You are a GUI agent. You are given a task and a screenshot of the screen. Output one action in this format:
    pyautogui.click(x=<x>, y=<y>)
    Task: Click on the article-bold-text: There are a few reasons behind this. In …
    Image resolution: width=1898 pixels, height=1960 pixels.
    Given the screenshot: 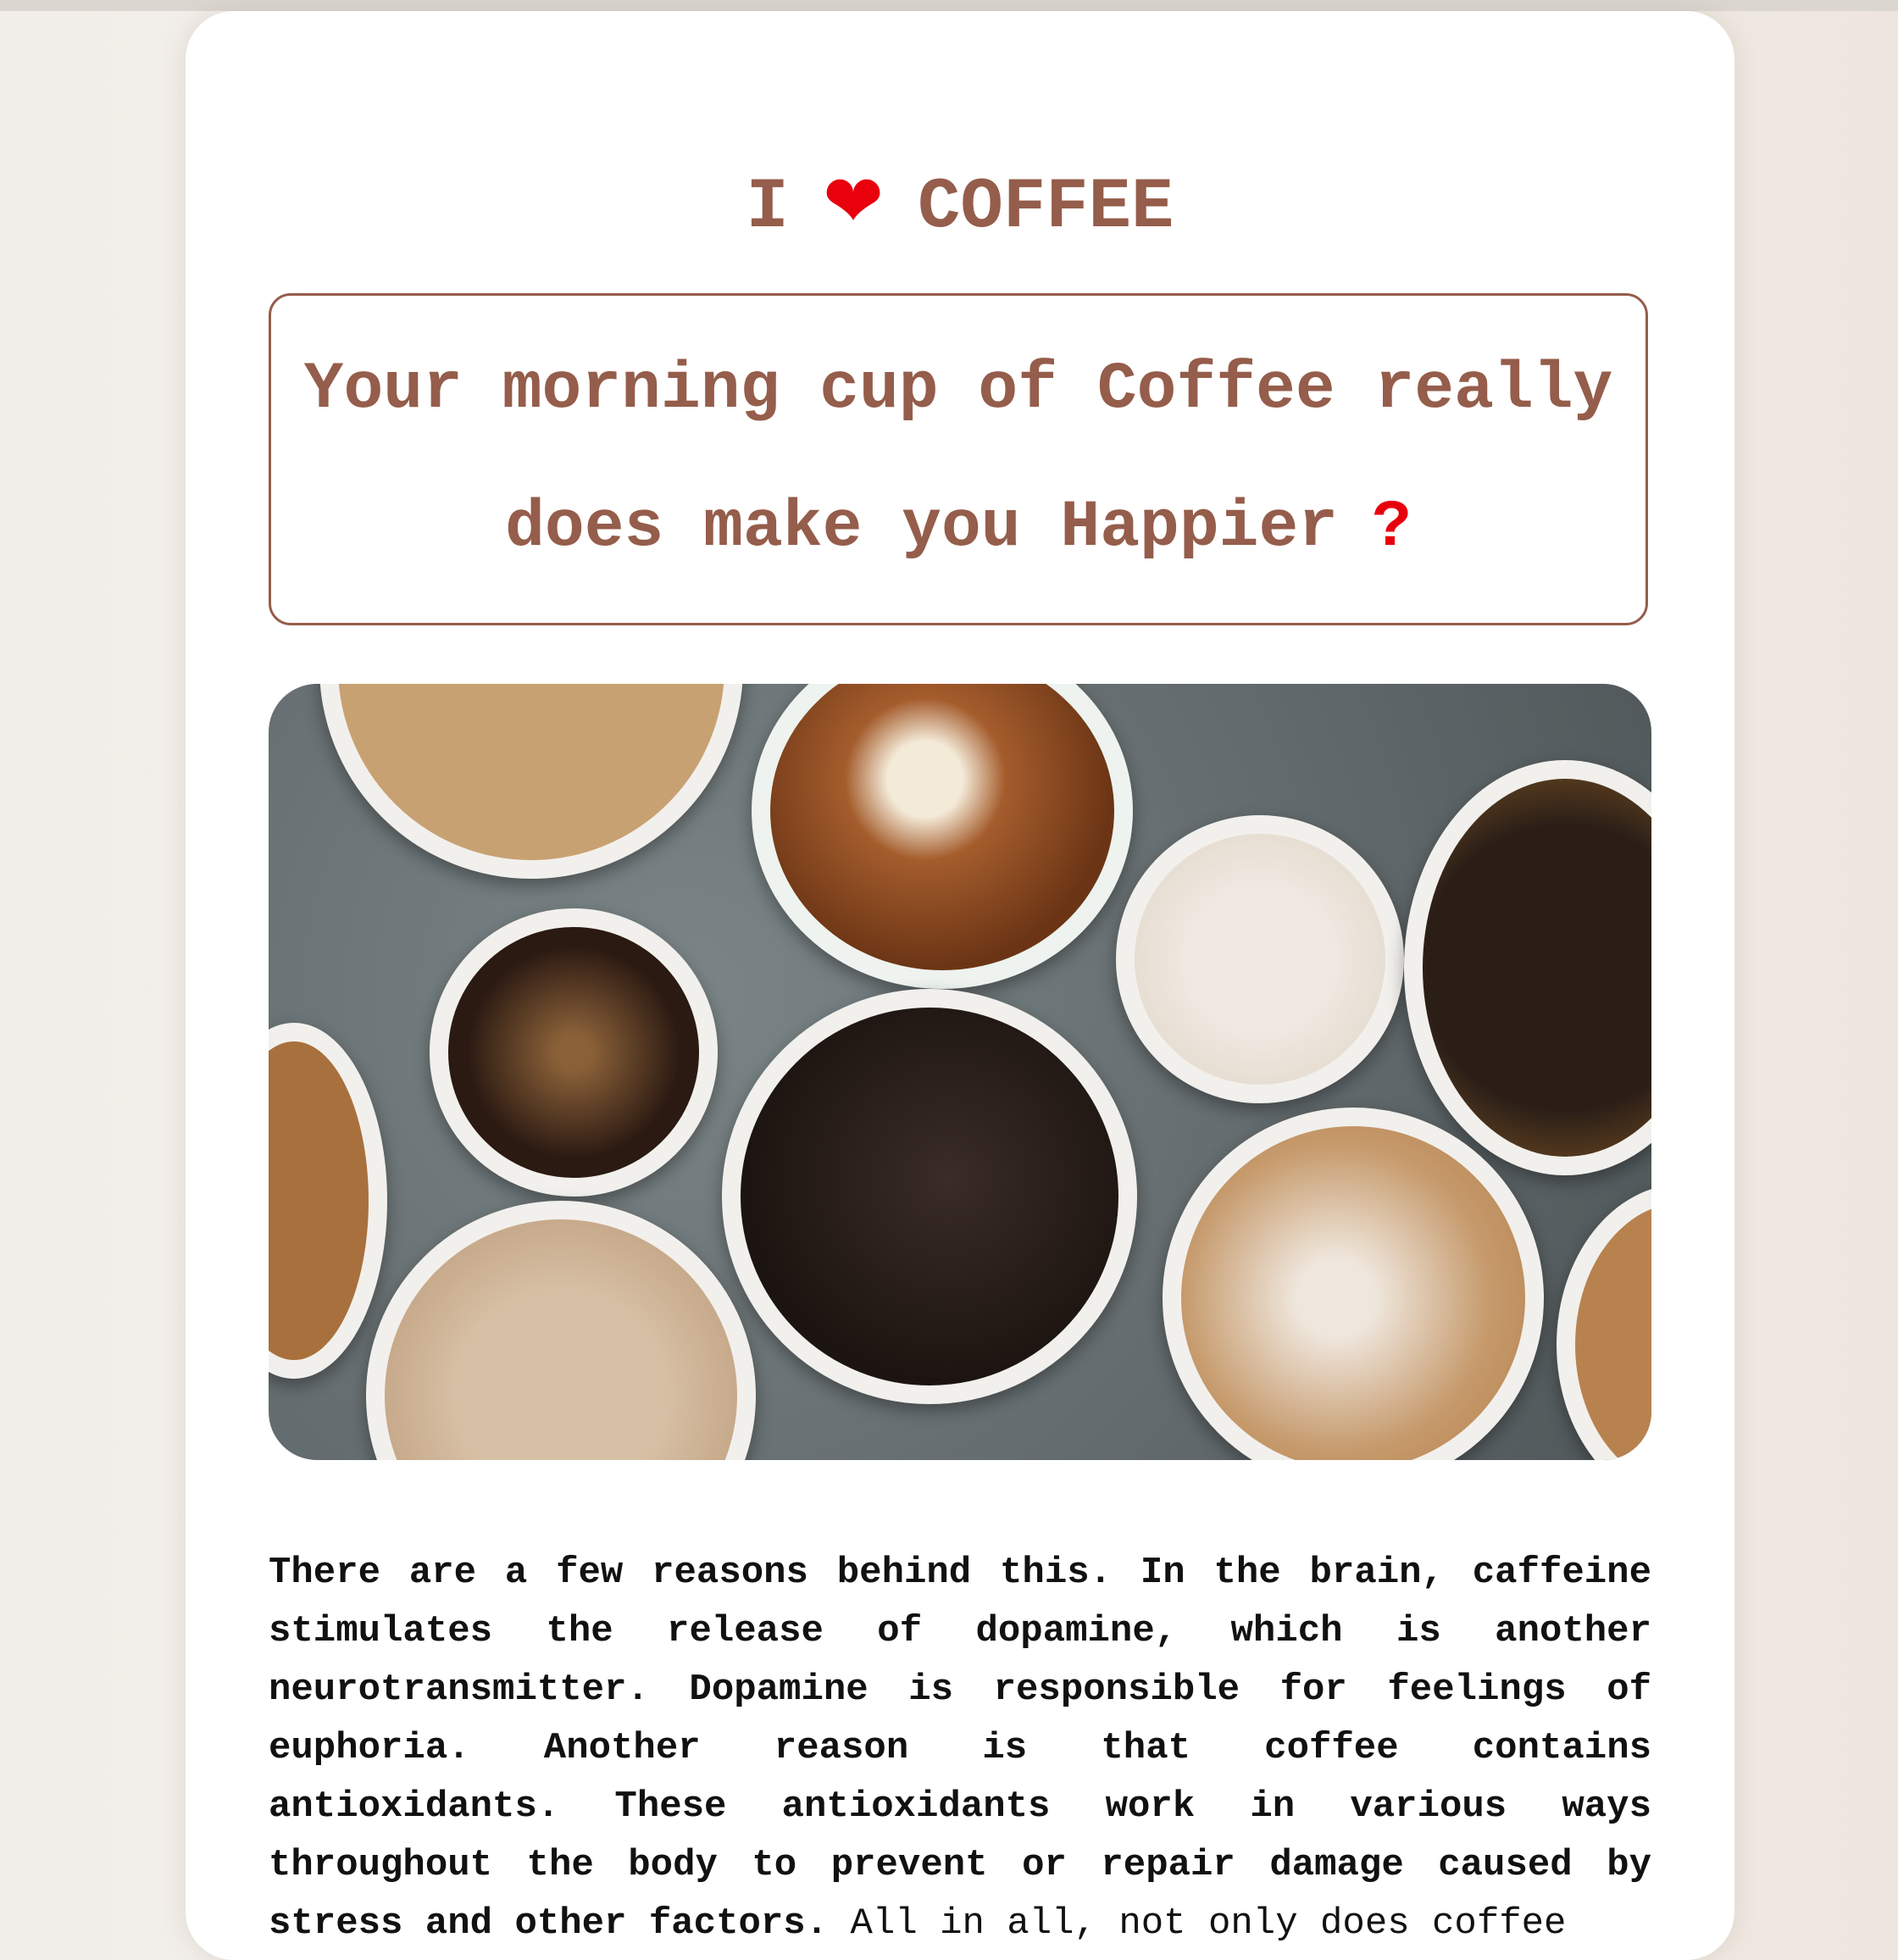 What is the action you would take?
    pyautogui.click(x=960, y=1748)
    